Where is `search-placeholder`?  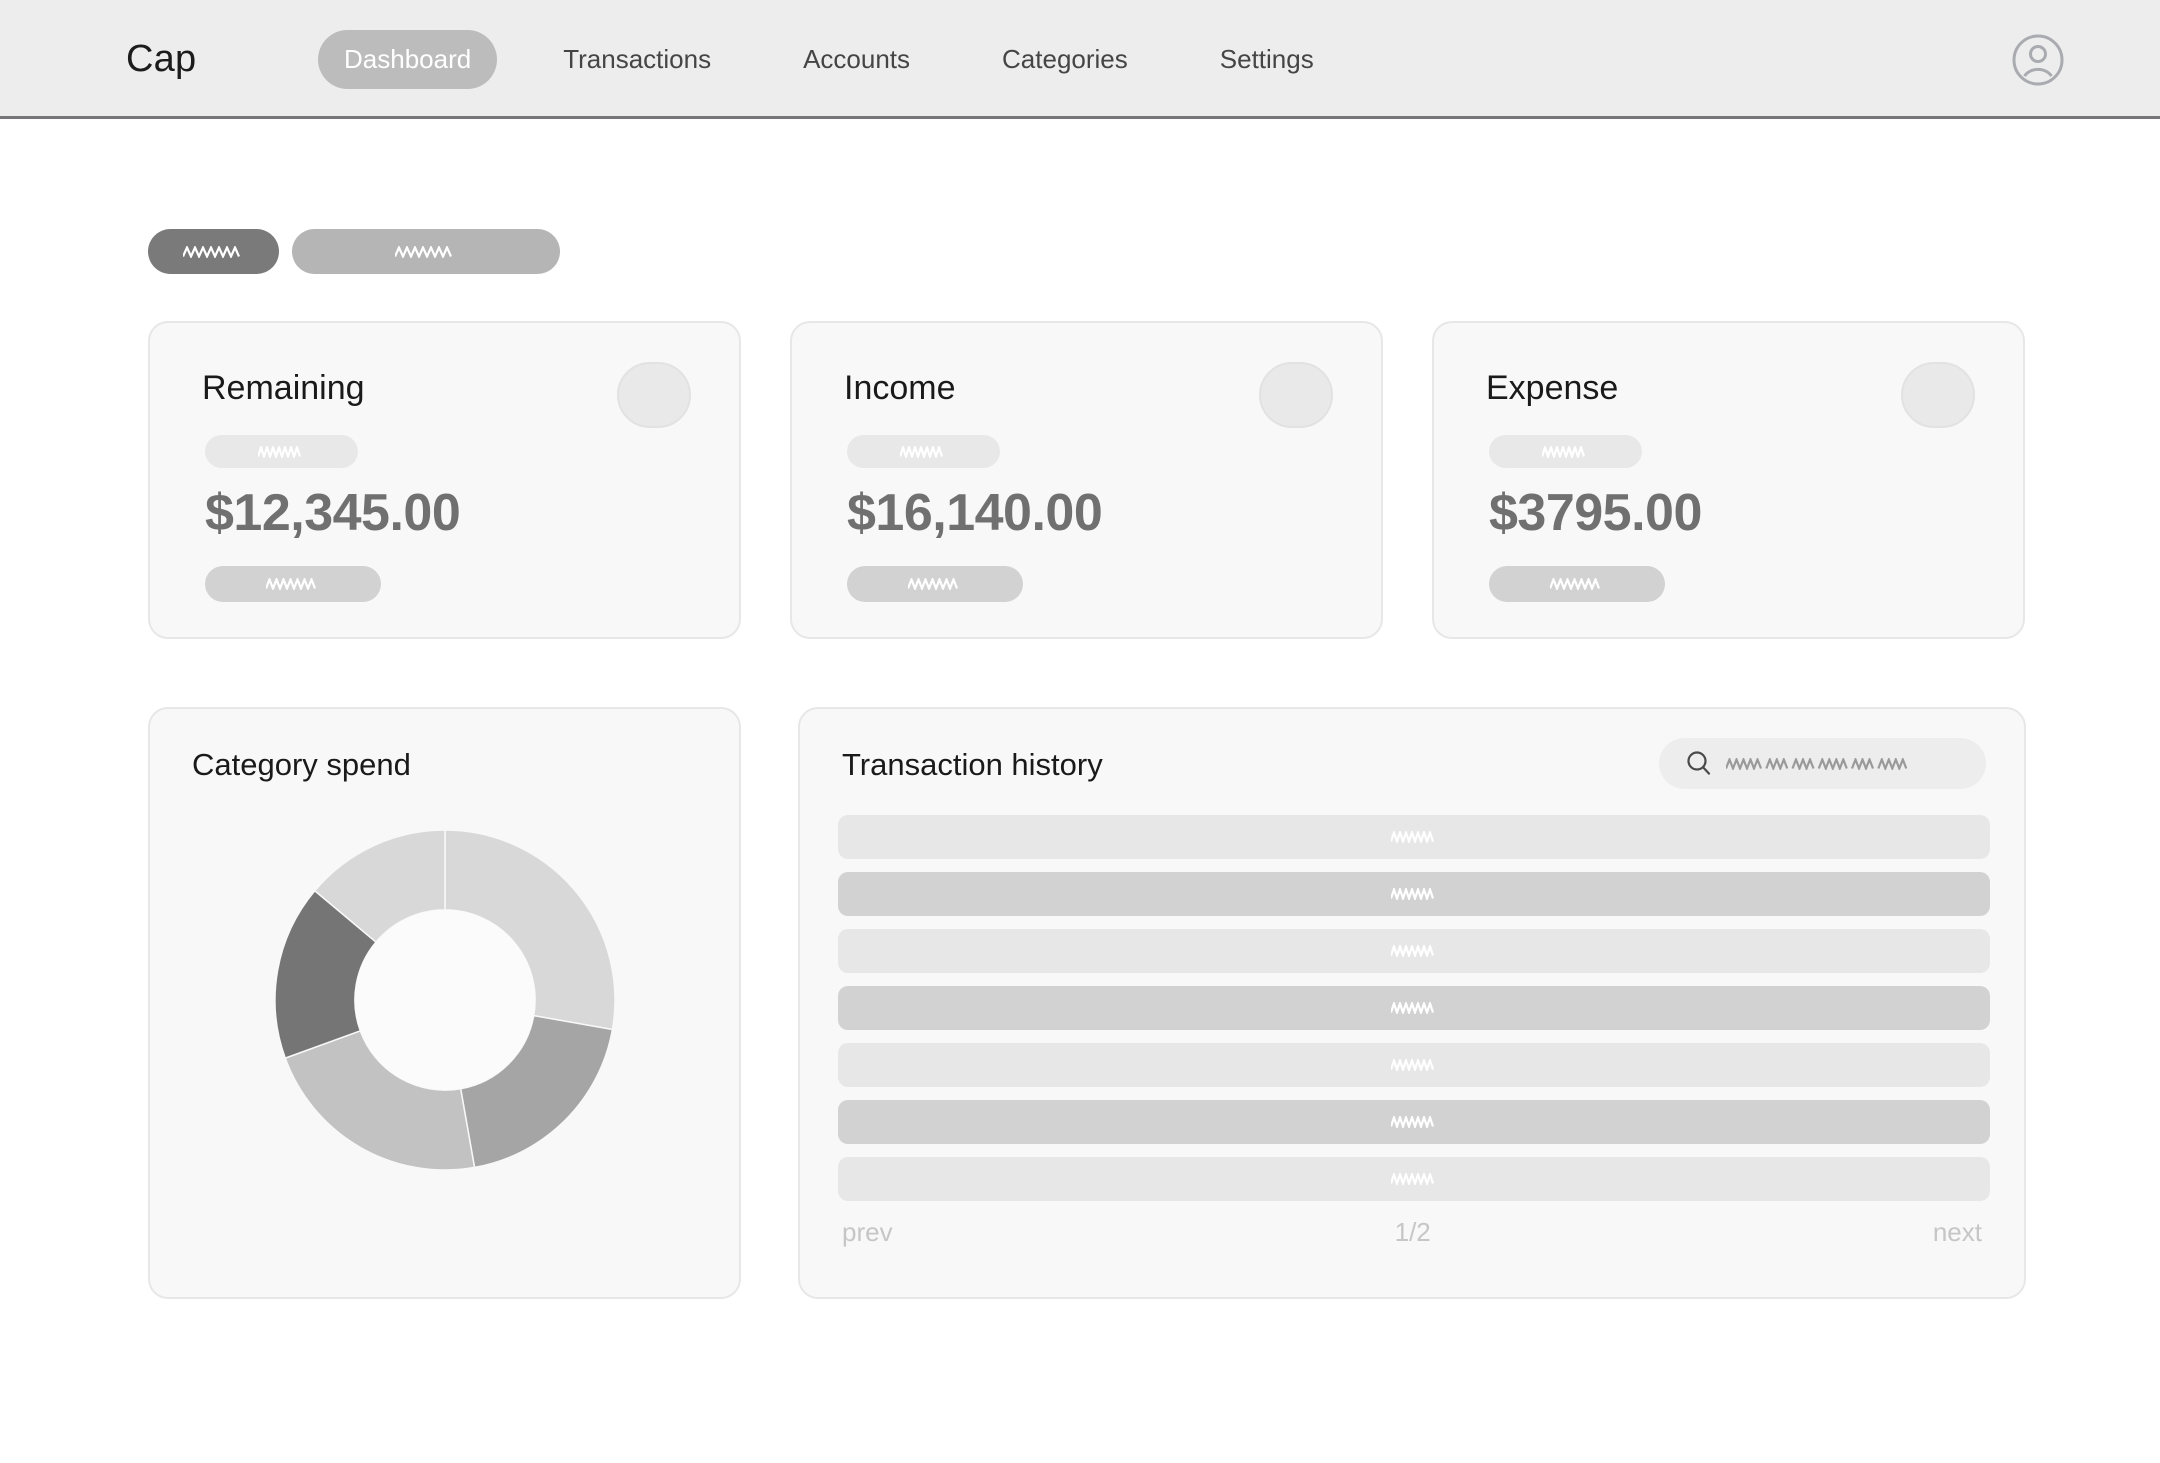 search-placeholder is located at coordinates (1819, 763).